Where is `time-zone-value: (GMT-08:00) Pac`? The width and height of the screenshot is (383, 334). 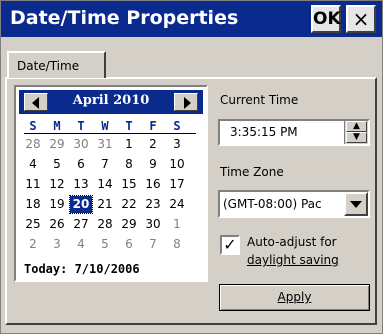
time-zone-value: (GMT-08:00) Pac is located at coordinates (272, 204).